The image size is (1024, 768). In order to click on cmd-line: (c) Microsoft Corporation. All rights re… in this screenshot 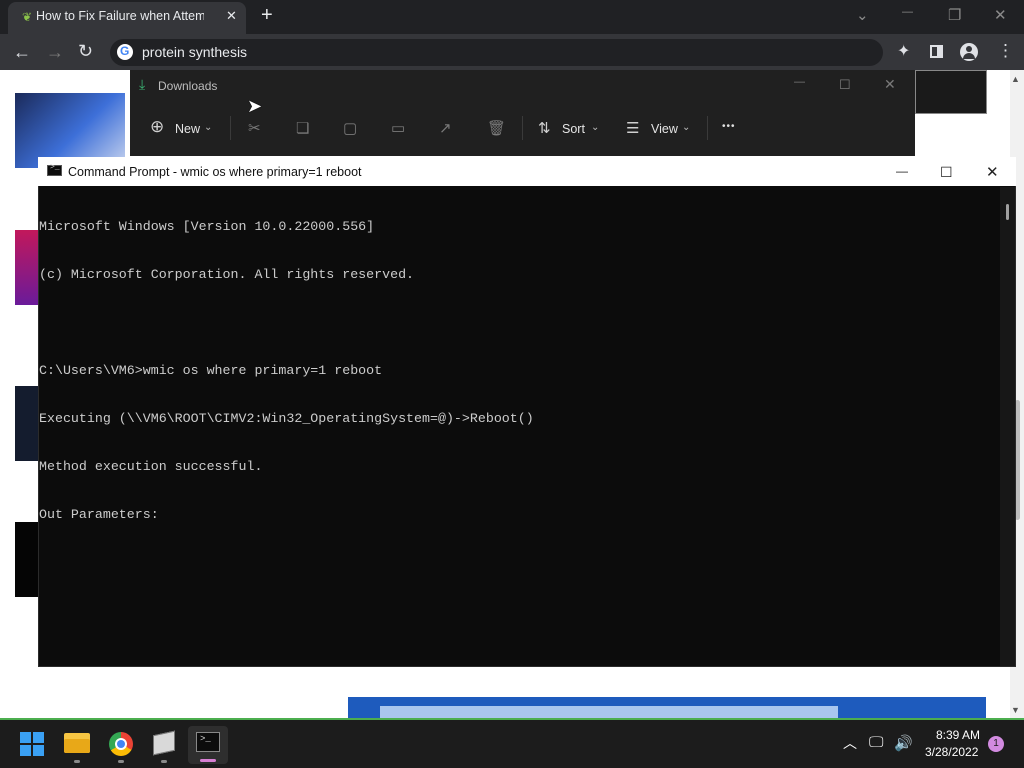, I will do `click(227, 274)`.